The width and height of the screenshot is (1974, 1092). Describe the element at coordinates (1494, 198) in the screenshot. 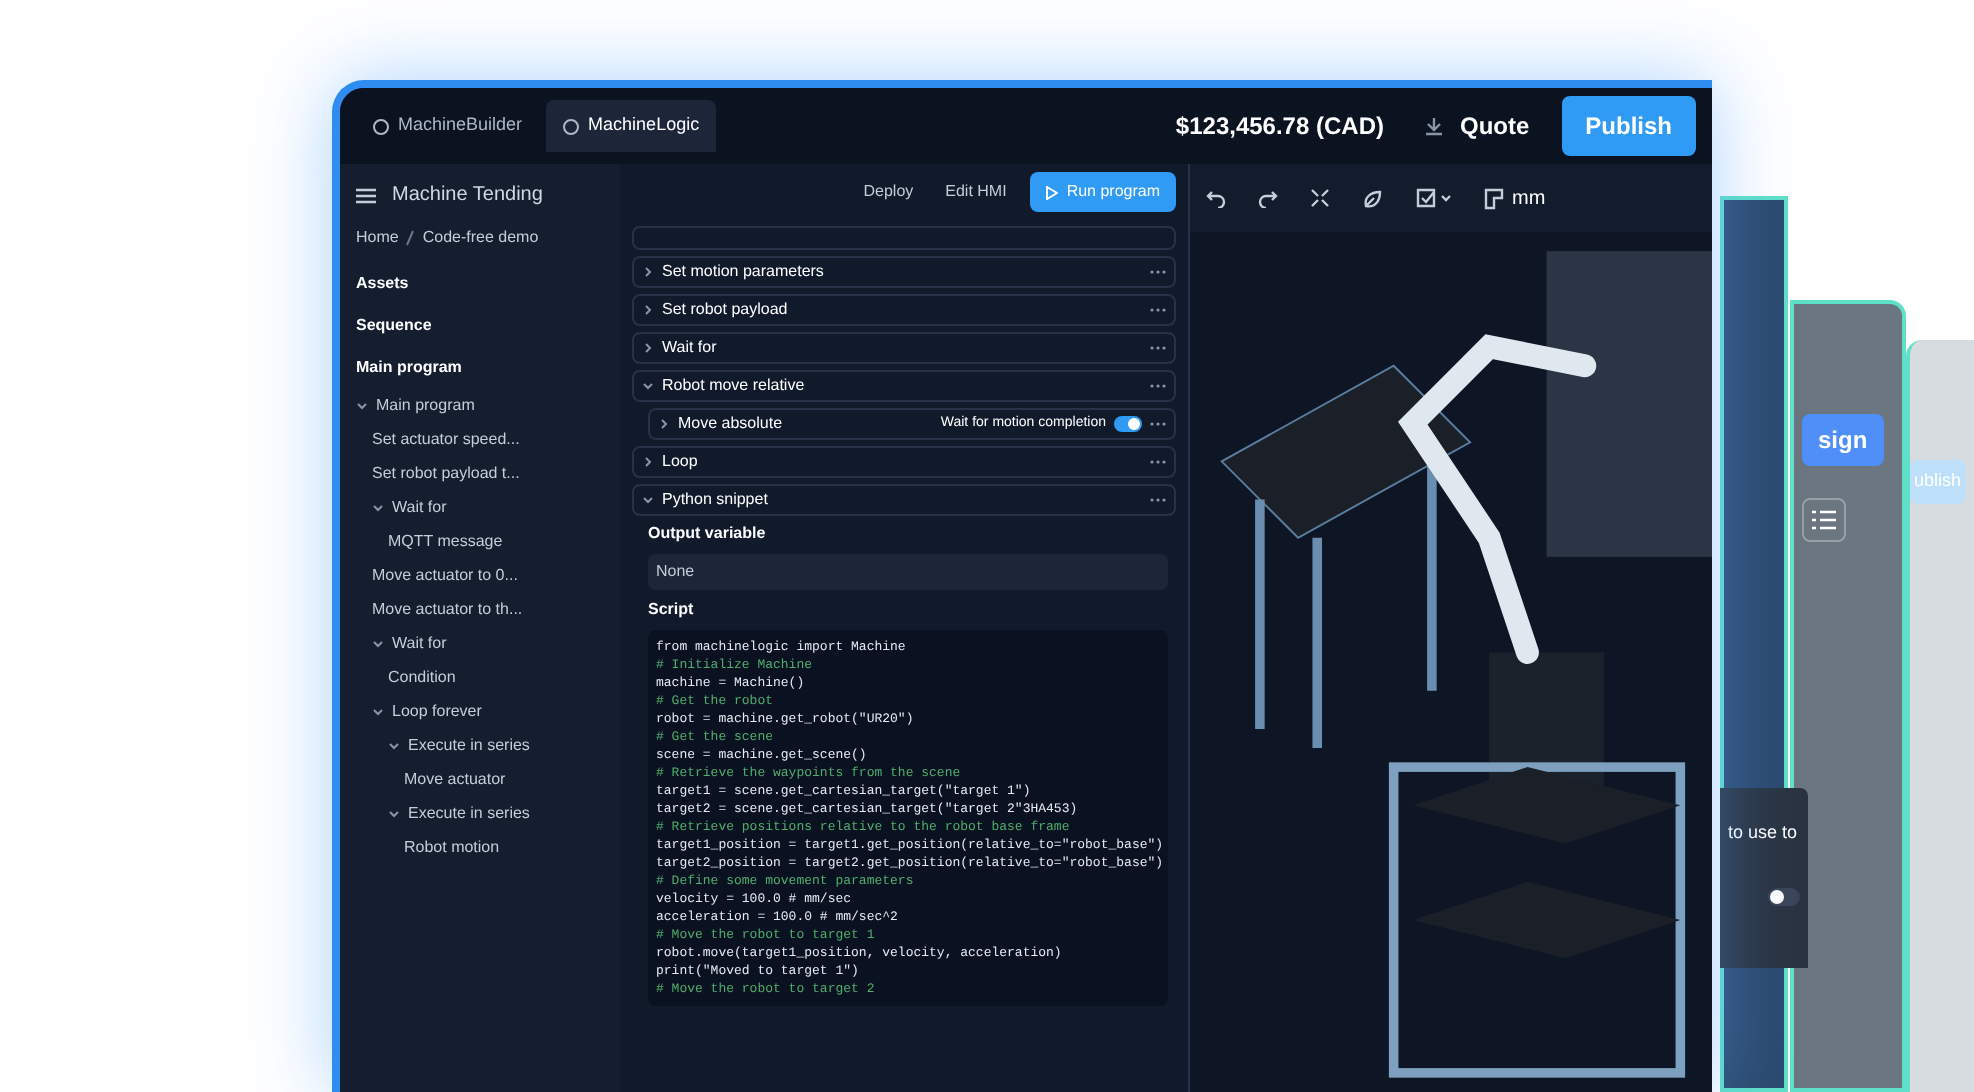

I see `ruler-icon` at that location.